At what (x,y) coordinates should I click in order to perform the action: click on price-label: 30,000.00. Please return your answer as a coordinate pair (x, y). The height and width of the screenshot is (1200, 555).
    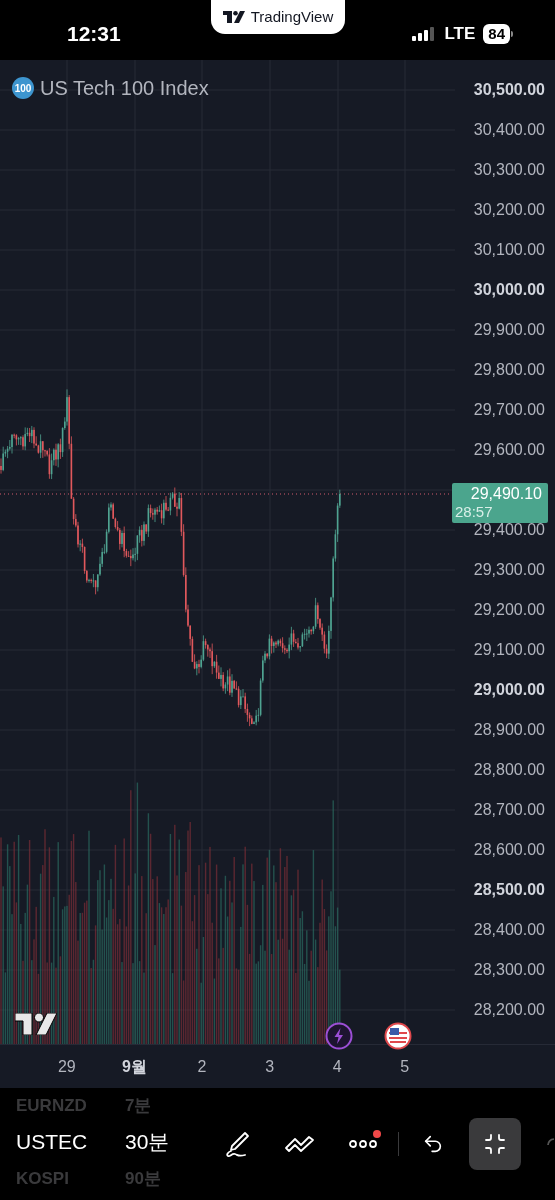
    Looking at the image, I should click on (509, 290).